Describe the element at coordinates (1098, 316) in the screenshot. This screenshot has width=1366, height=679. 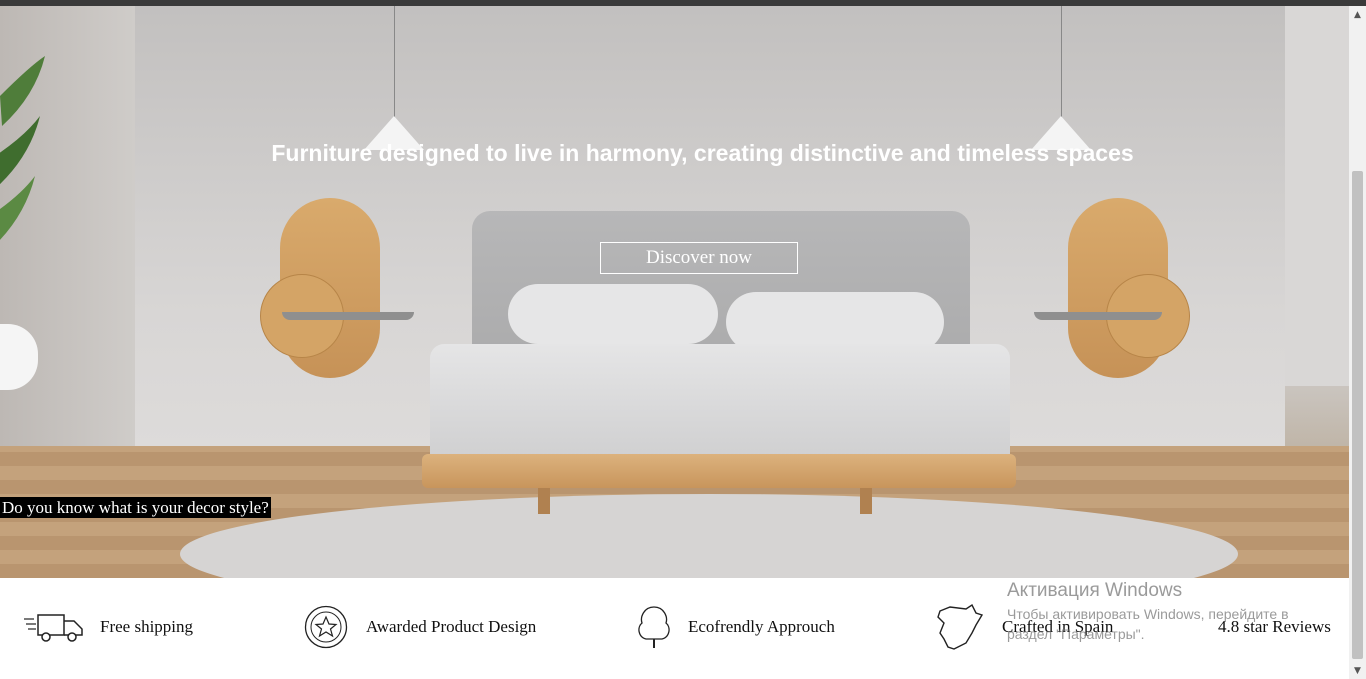
I see `nightstand-shelf-right` at that location.